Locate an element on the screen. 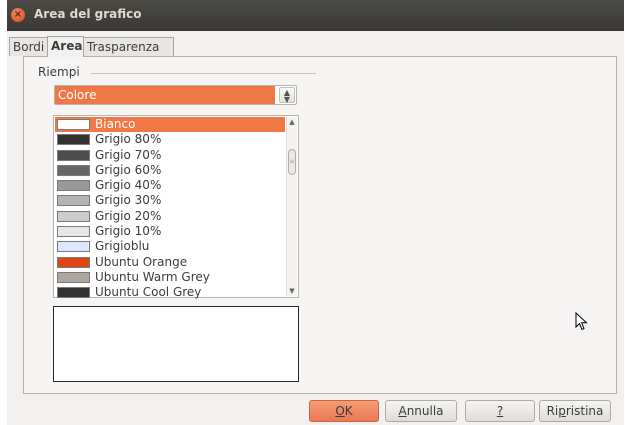 This screenshot has width=625, height=425. color-list-item: Ubuntu Orange is located at coordinates (170, 262).